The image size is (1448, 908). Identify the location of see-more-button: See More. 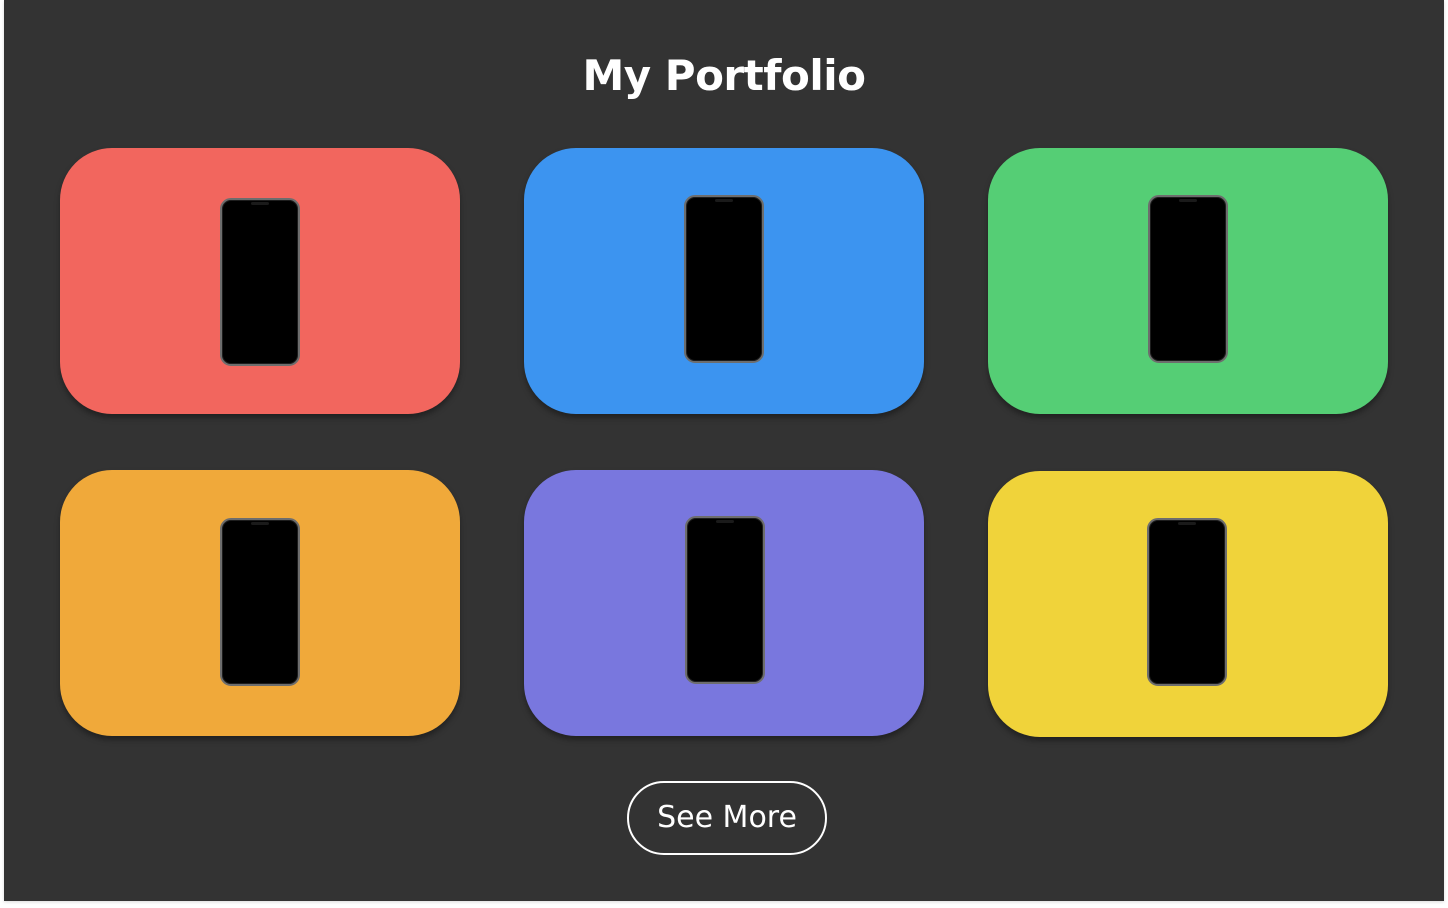
(727, 818).